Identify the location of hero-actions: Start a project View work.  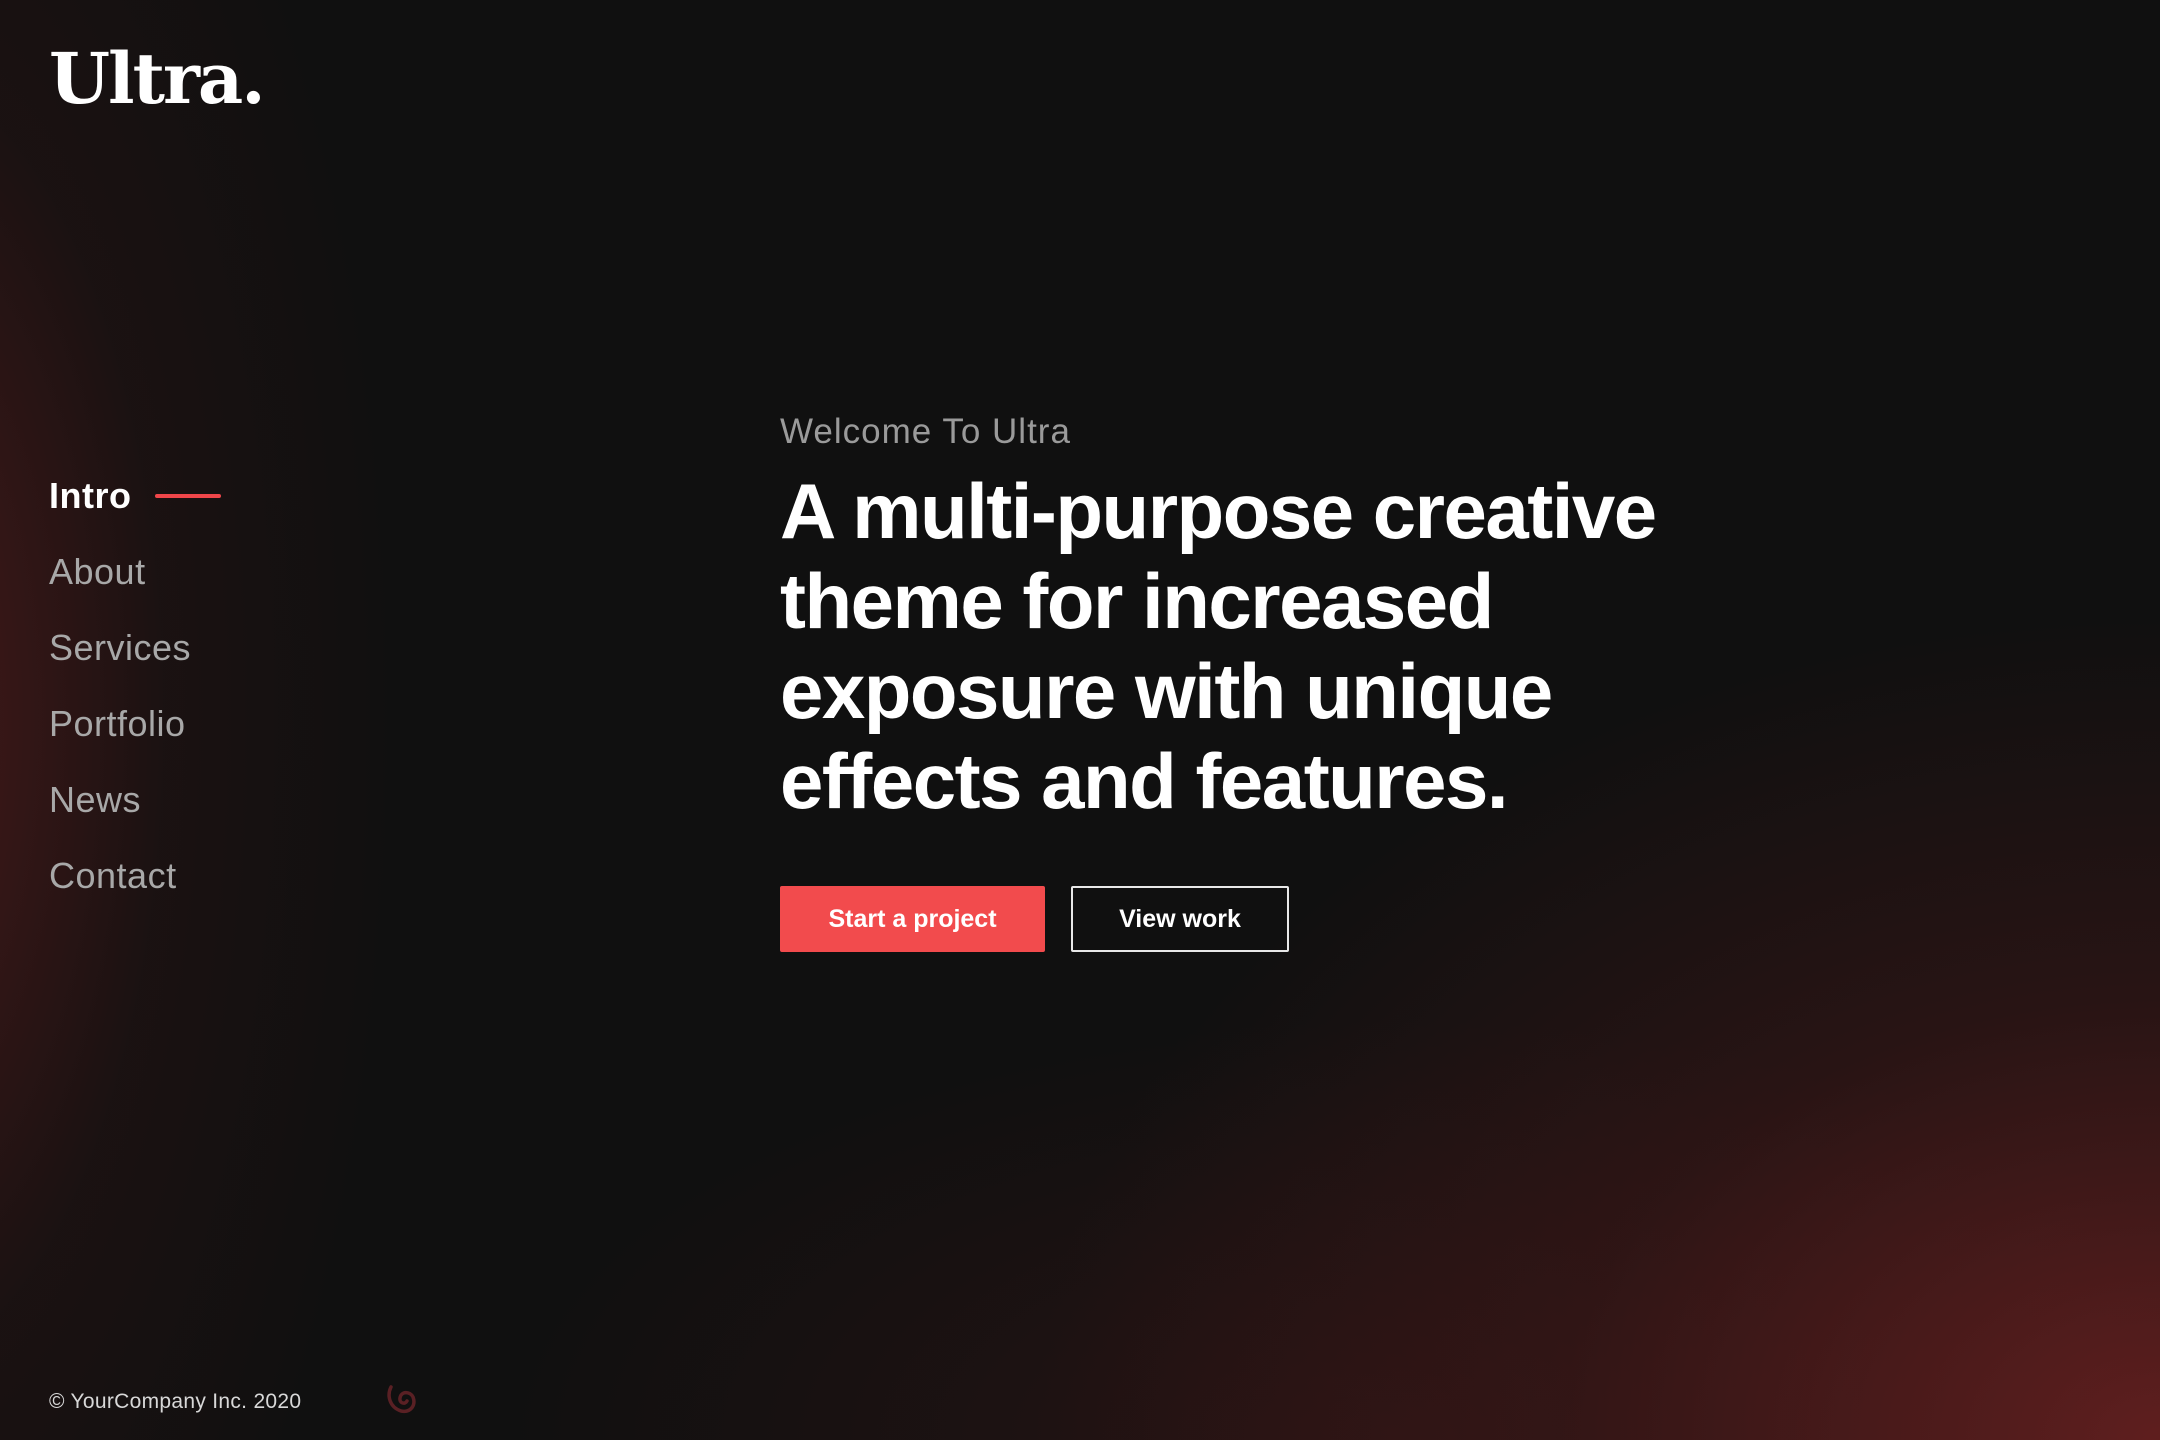
(1330, 919).